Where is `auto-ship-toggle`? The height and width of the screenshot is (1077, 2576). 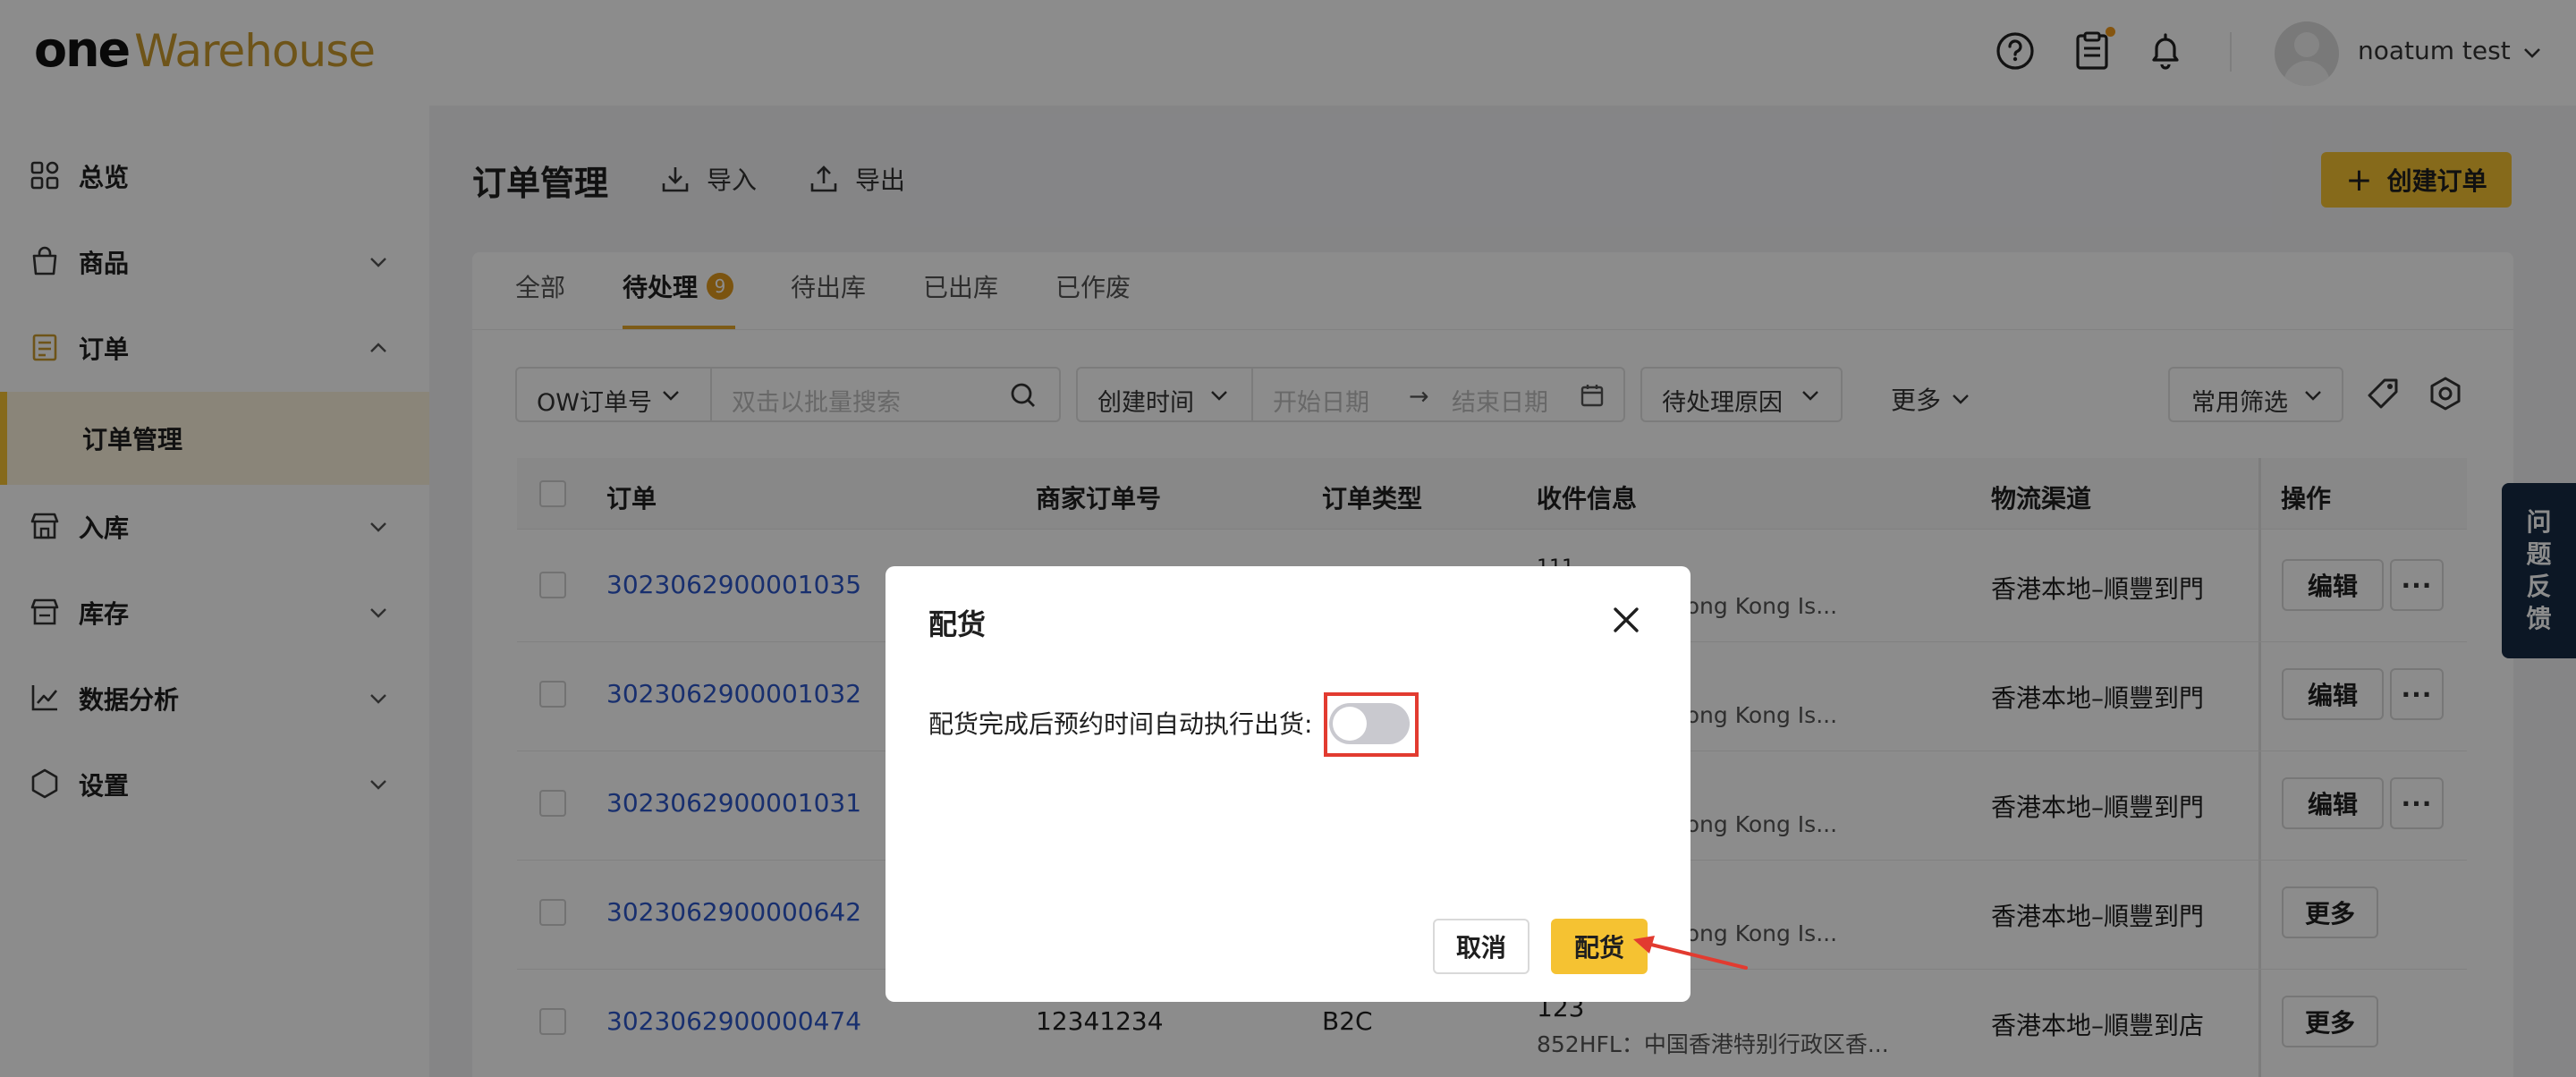 auto-ship-toggle is located at coordinates (1369, 723).